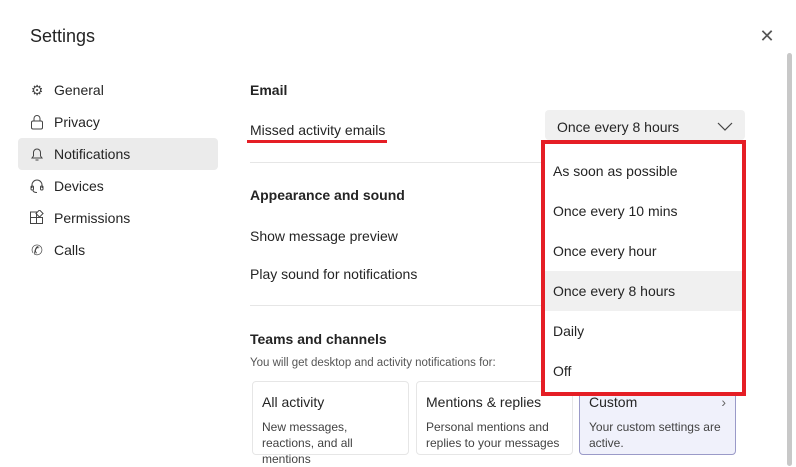  What do you see at coordinates (618, 127) in the screenshot?
I see `dropdown-value: Once every 8 hours` at bounding box center [618, 127].